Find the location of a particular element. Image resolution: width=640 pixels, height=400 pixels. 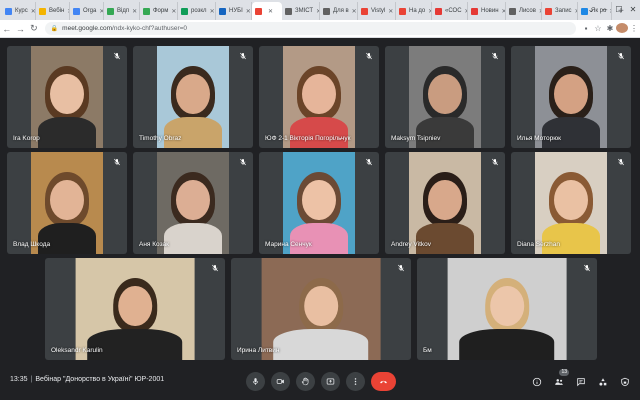

forward-icon: → is located at coordinates (21, 29).